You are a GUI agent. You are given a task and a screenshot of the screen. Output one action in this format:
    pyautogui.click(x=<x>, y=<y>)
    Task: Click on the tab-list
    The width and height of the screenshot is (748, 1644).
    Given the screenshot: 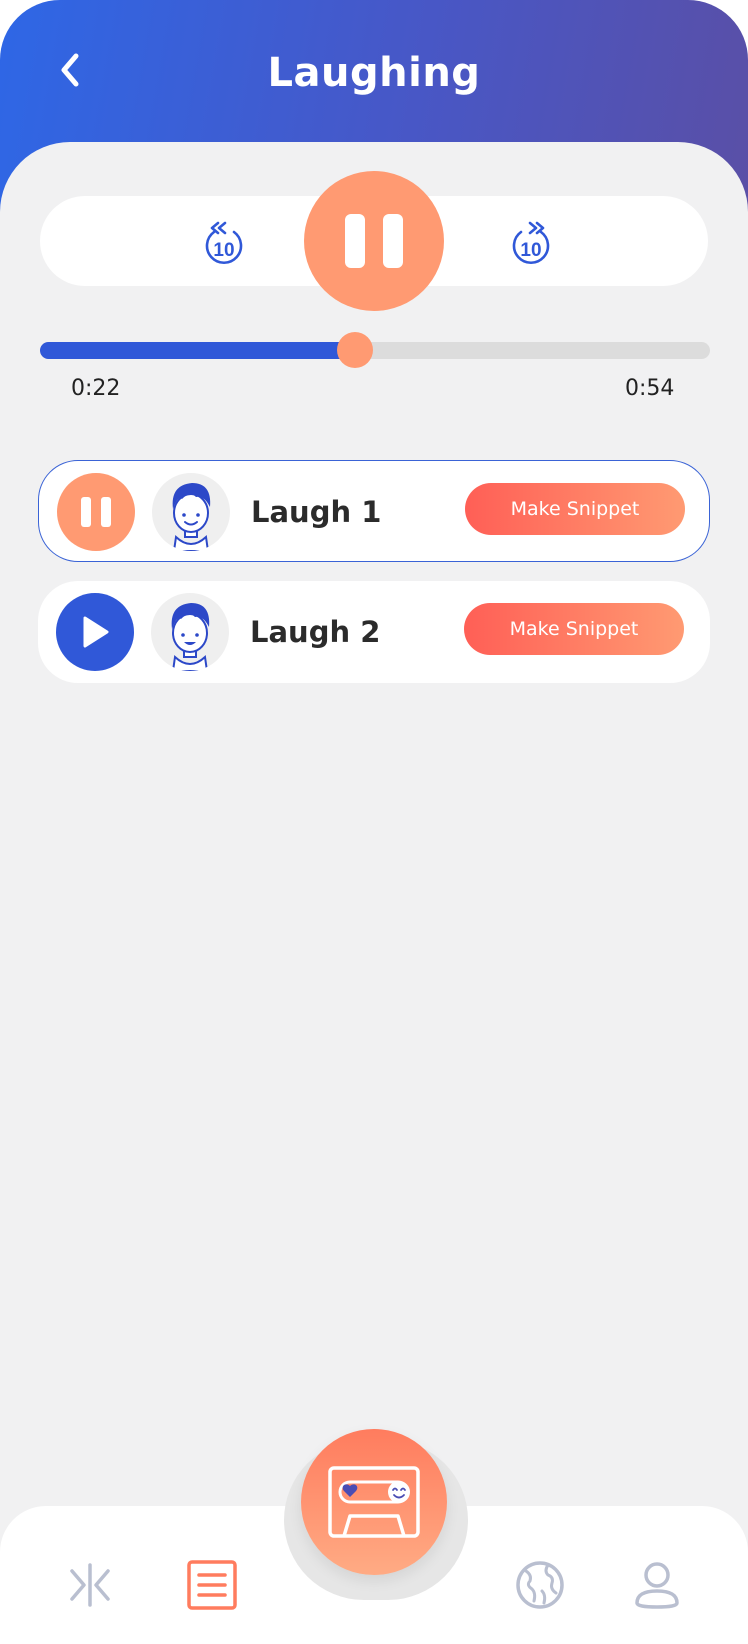 What is the action you would take?
    pyautogui.click(x=212, y=1585)
    